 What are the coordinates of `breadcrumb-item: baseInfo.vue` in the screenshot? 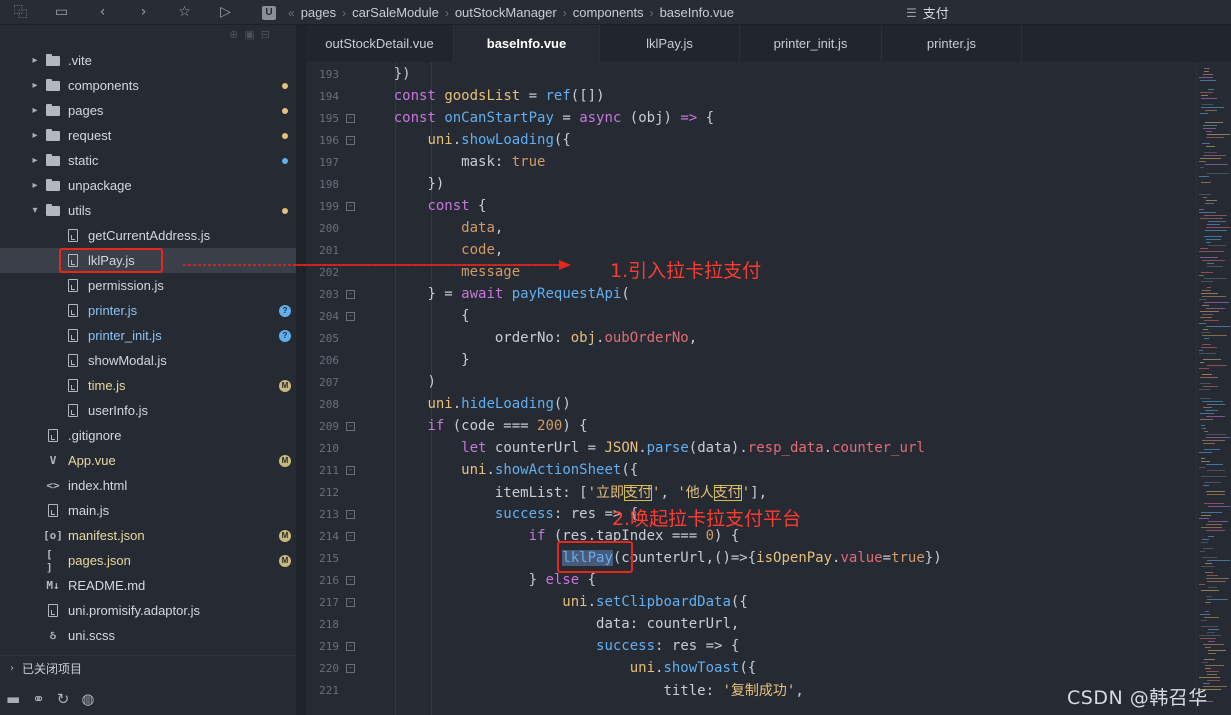 It's located at (697, 12).